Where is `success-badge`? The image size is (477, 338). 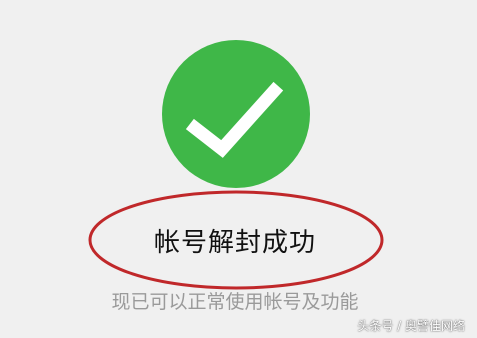 success-badge is located at coordinates (236, 114).